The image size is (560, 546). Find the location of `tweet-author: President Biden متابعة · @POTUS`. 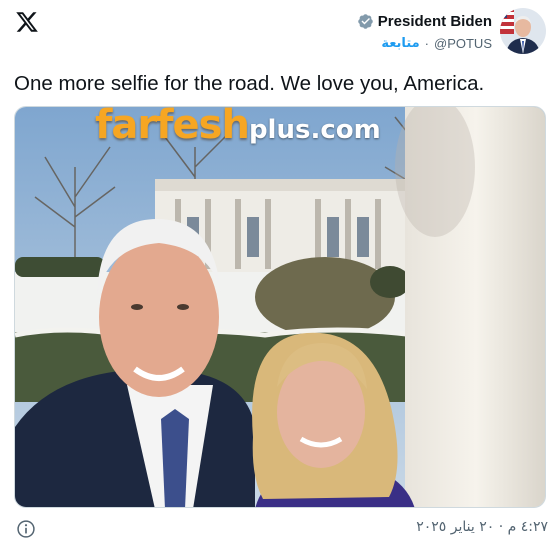

tweet-author: President Biden متابعة · @POTUS is located at coordinates (451, 33).